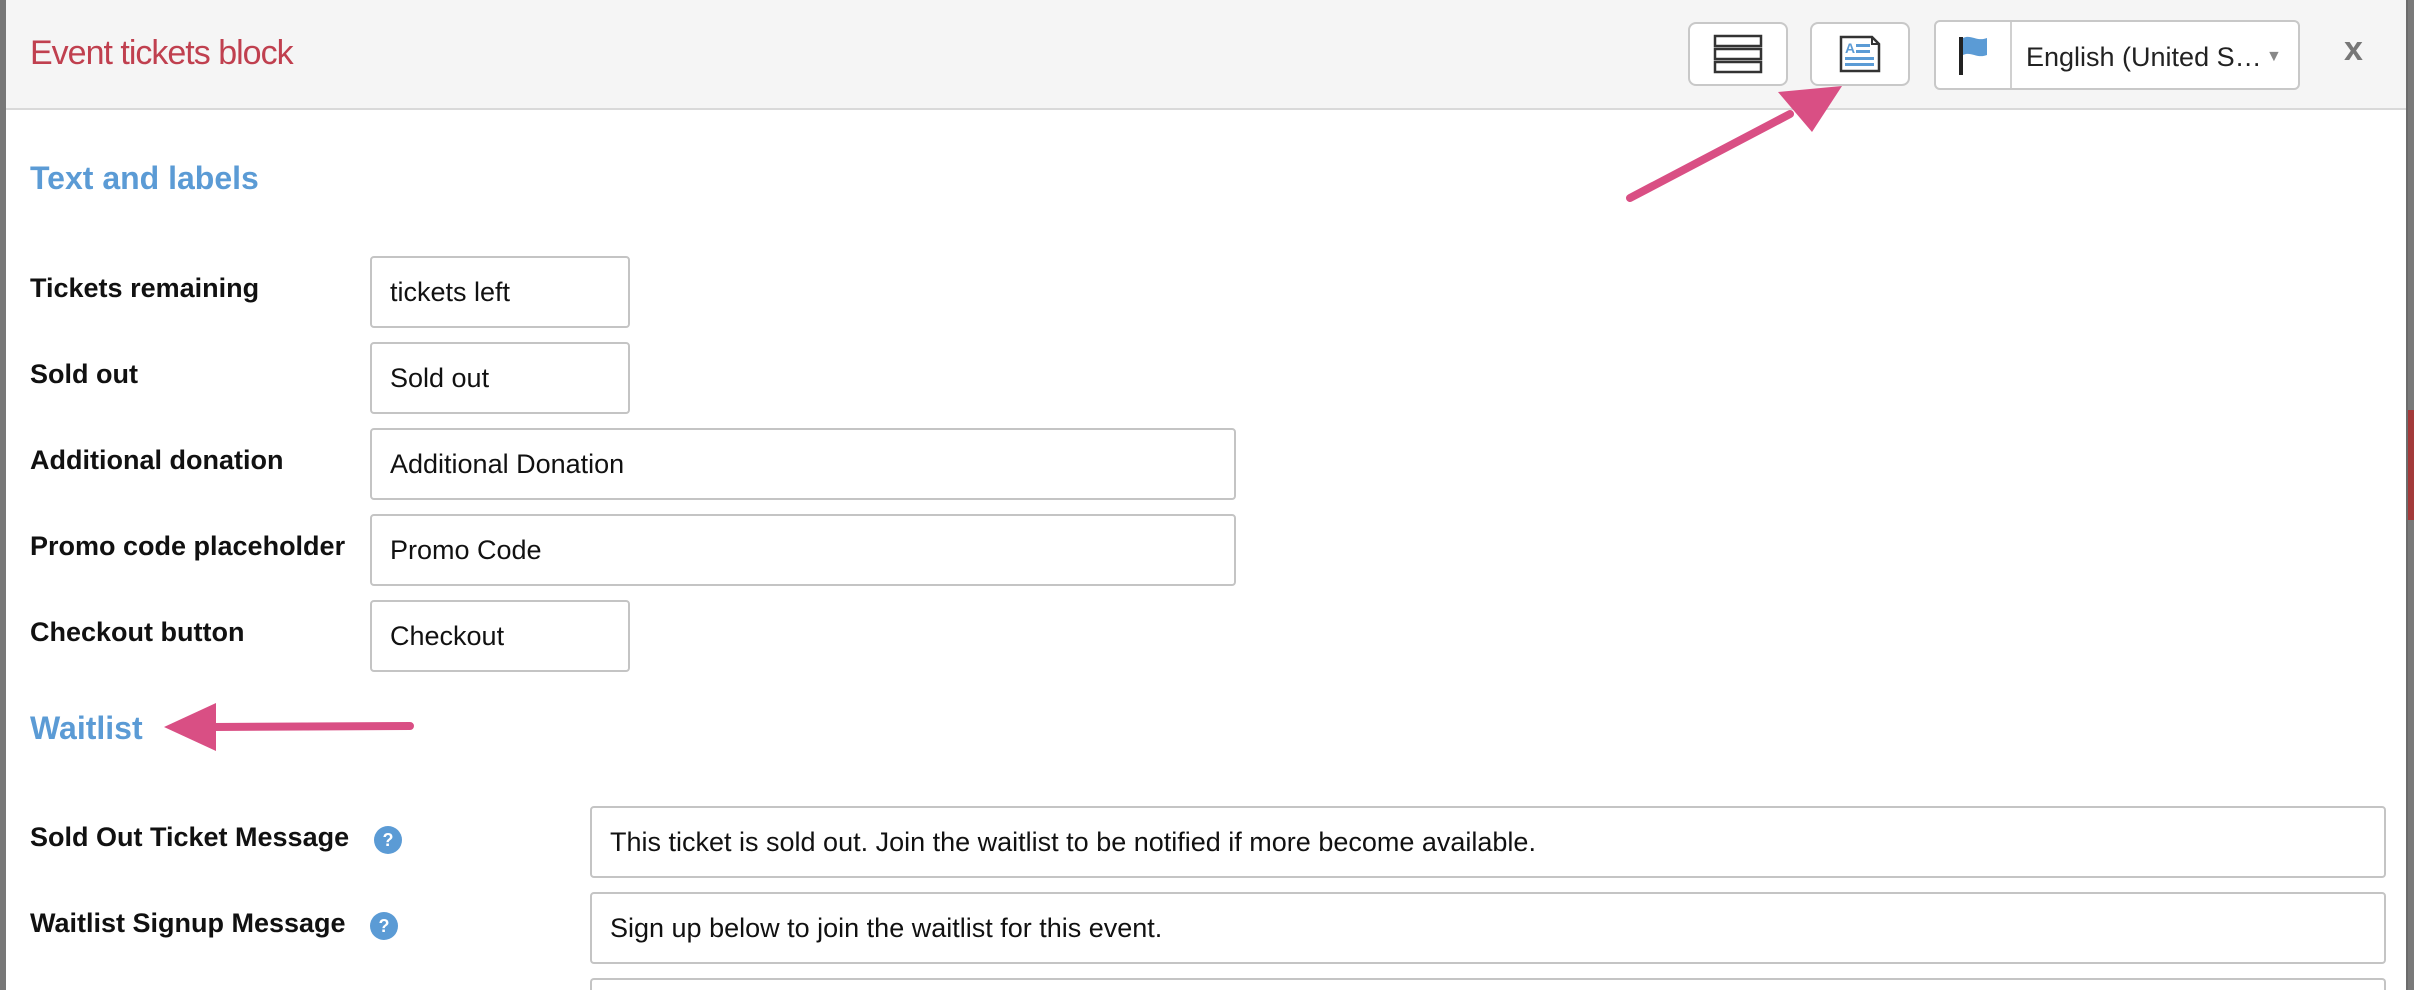  I want to click on backdrop-accent, so click(2411, 465).